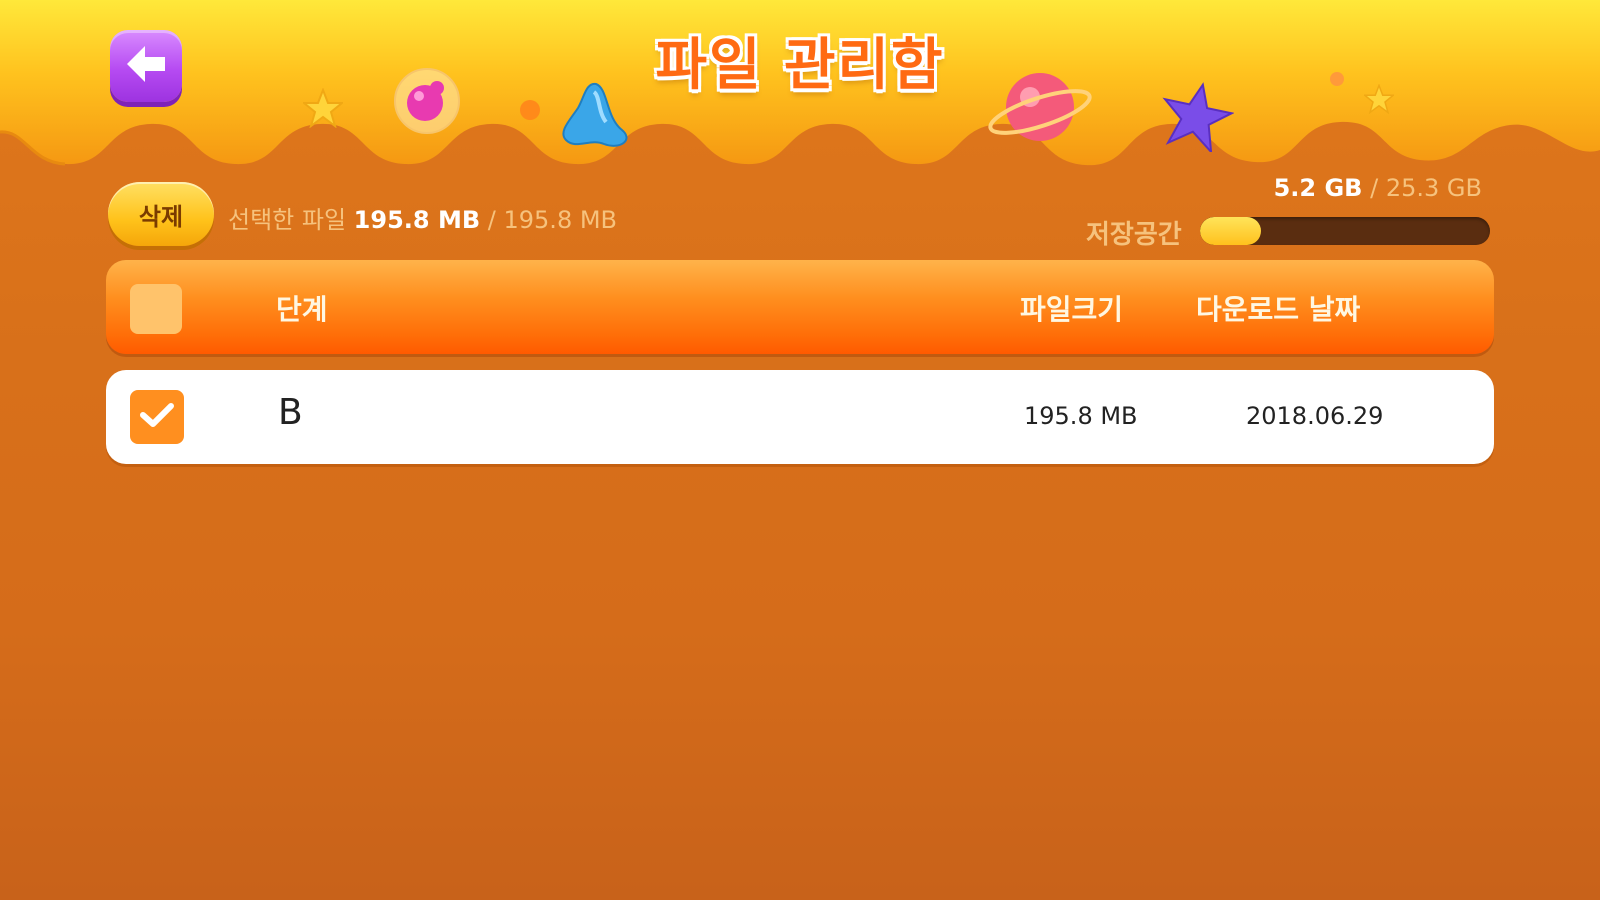 This screenshot has width=1600, height=900. Describe the element at coordinates (800, 417) in the screenshot. I see `table-row: B 195.8 MB 2018.06.29` at that location.